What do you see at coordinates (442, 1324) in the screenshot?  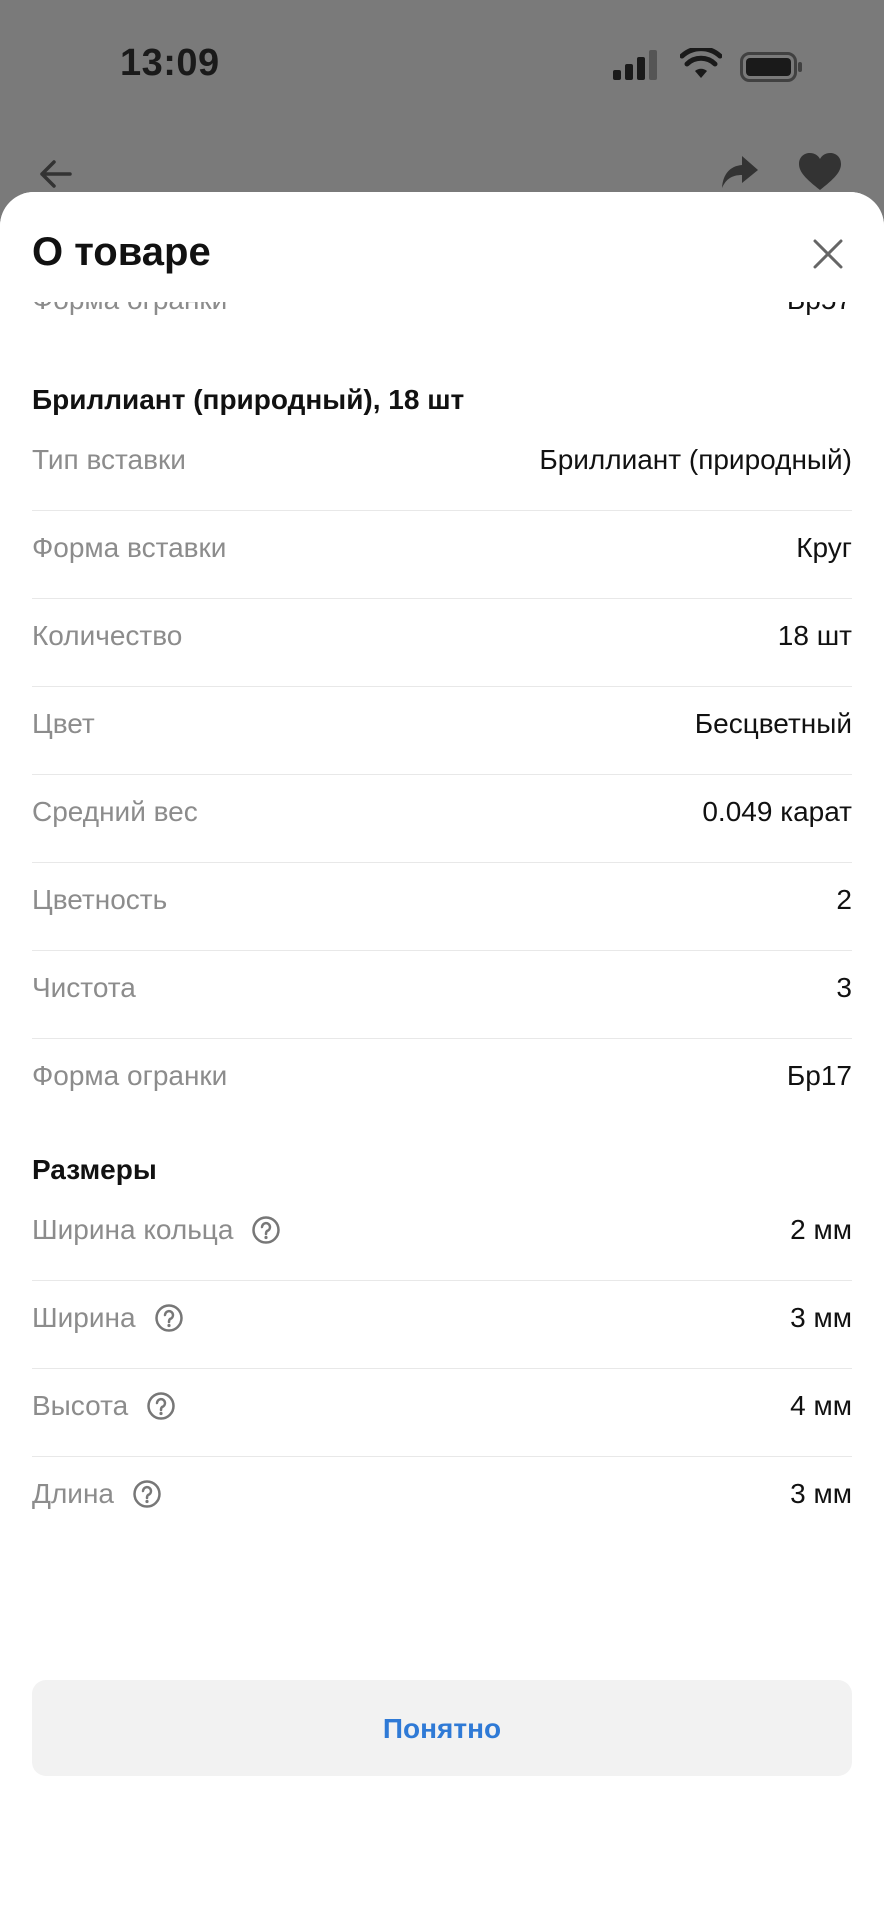 I see `spec-row-width: Ширина 3 мм` at bounding box center [442, 1324].